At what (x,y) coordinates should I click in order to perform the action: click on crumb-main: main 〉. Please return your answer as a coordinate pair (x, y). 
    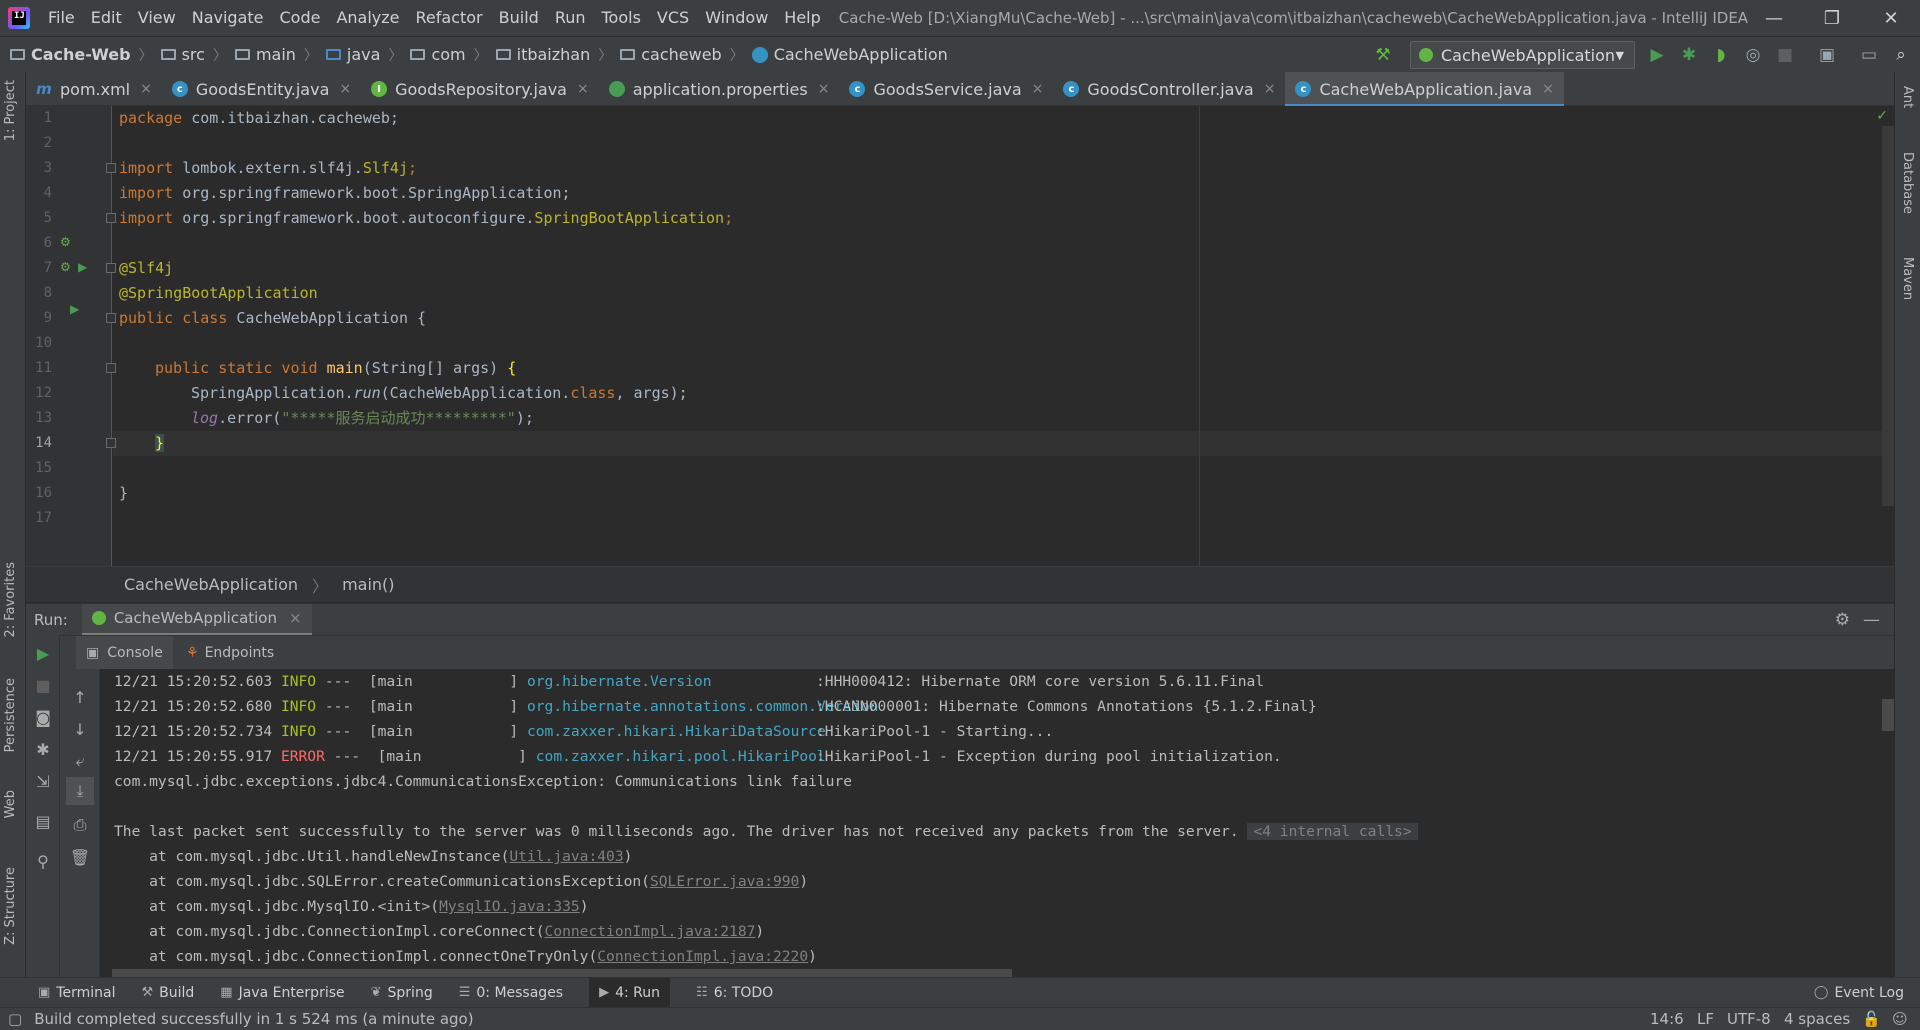
    Looking at the image, I should click on (280, 55).